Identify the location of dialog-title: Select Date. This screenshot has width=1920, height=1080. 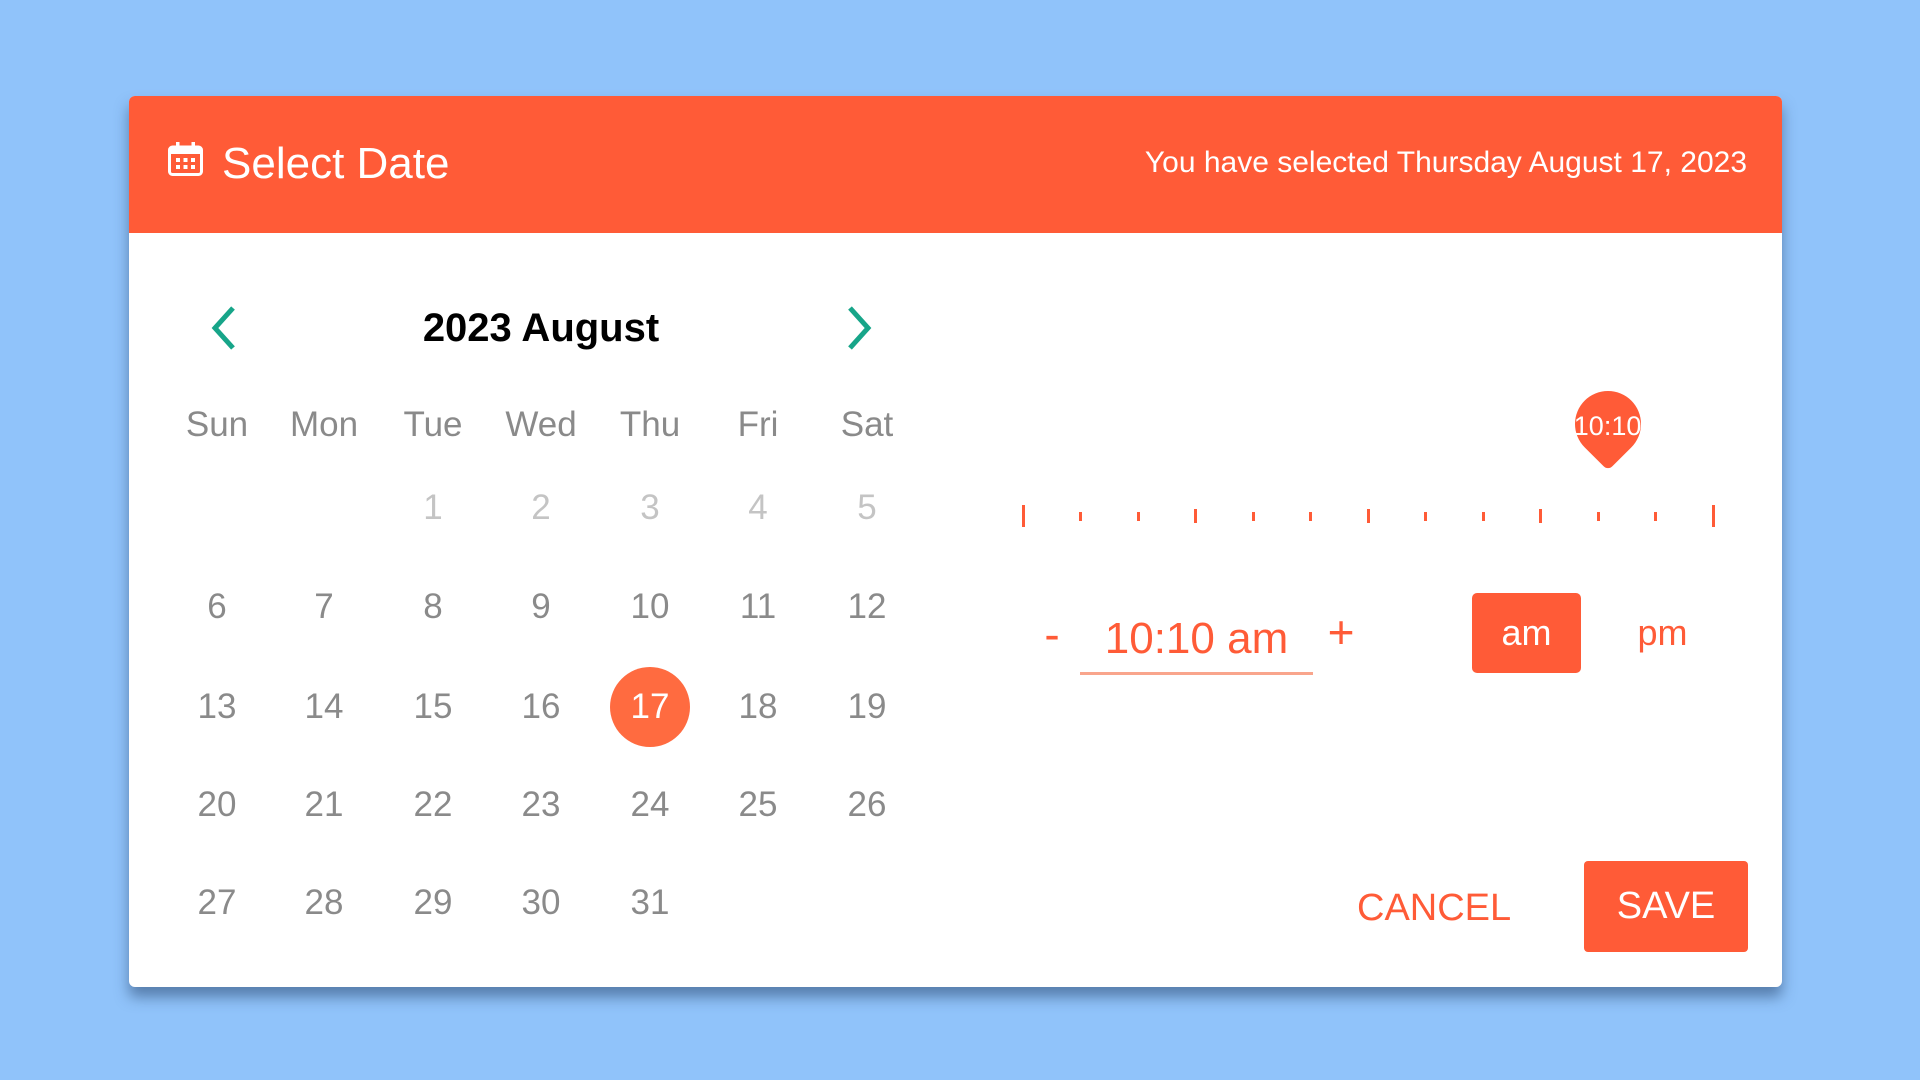
(336, 163).